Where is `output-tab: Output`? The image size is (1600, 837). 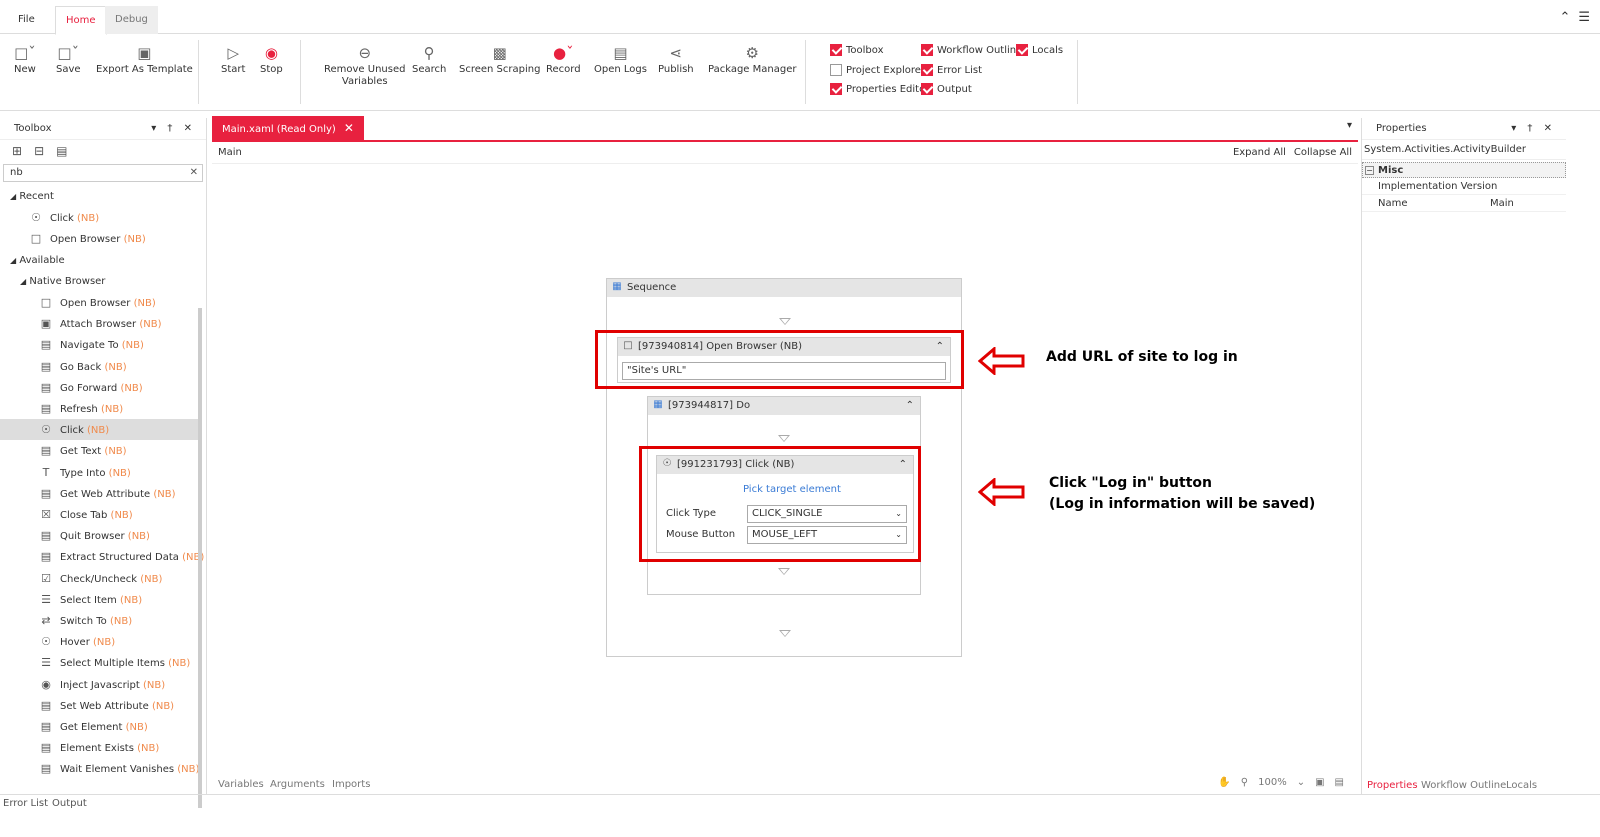 output-tab: Output is located at coordinates (69, 803).